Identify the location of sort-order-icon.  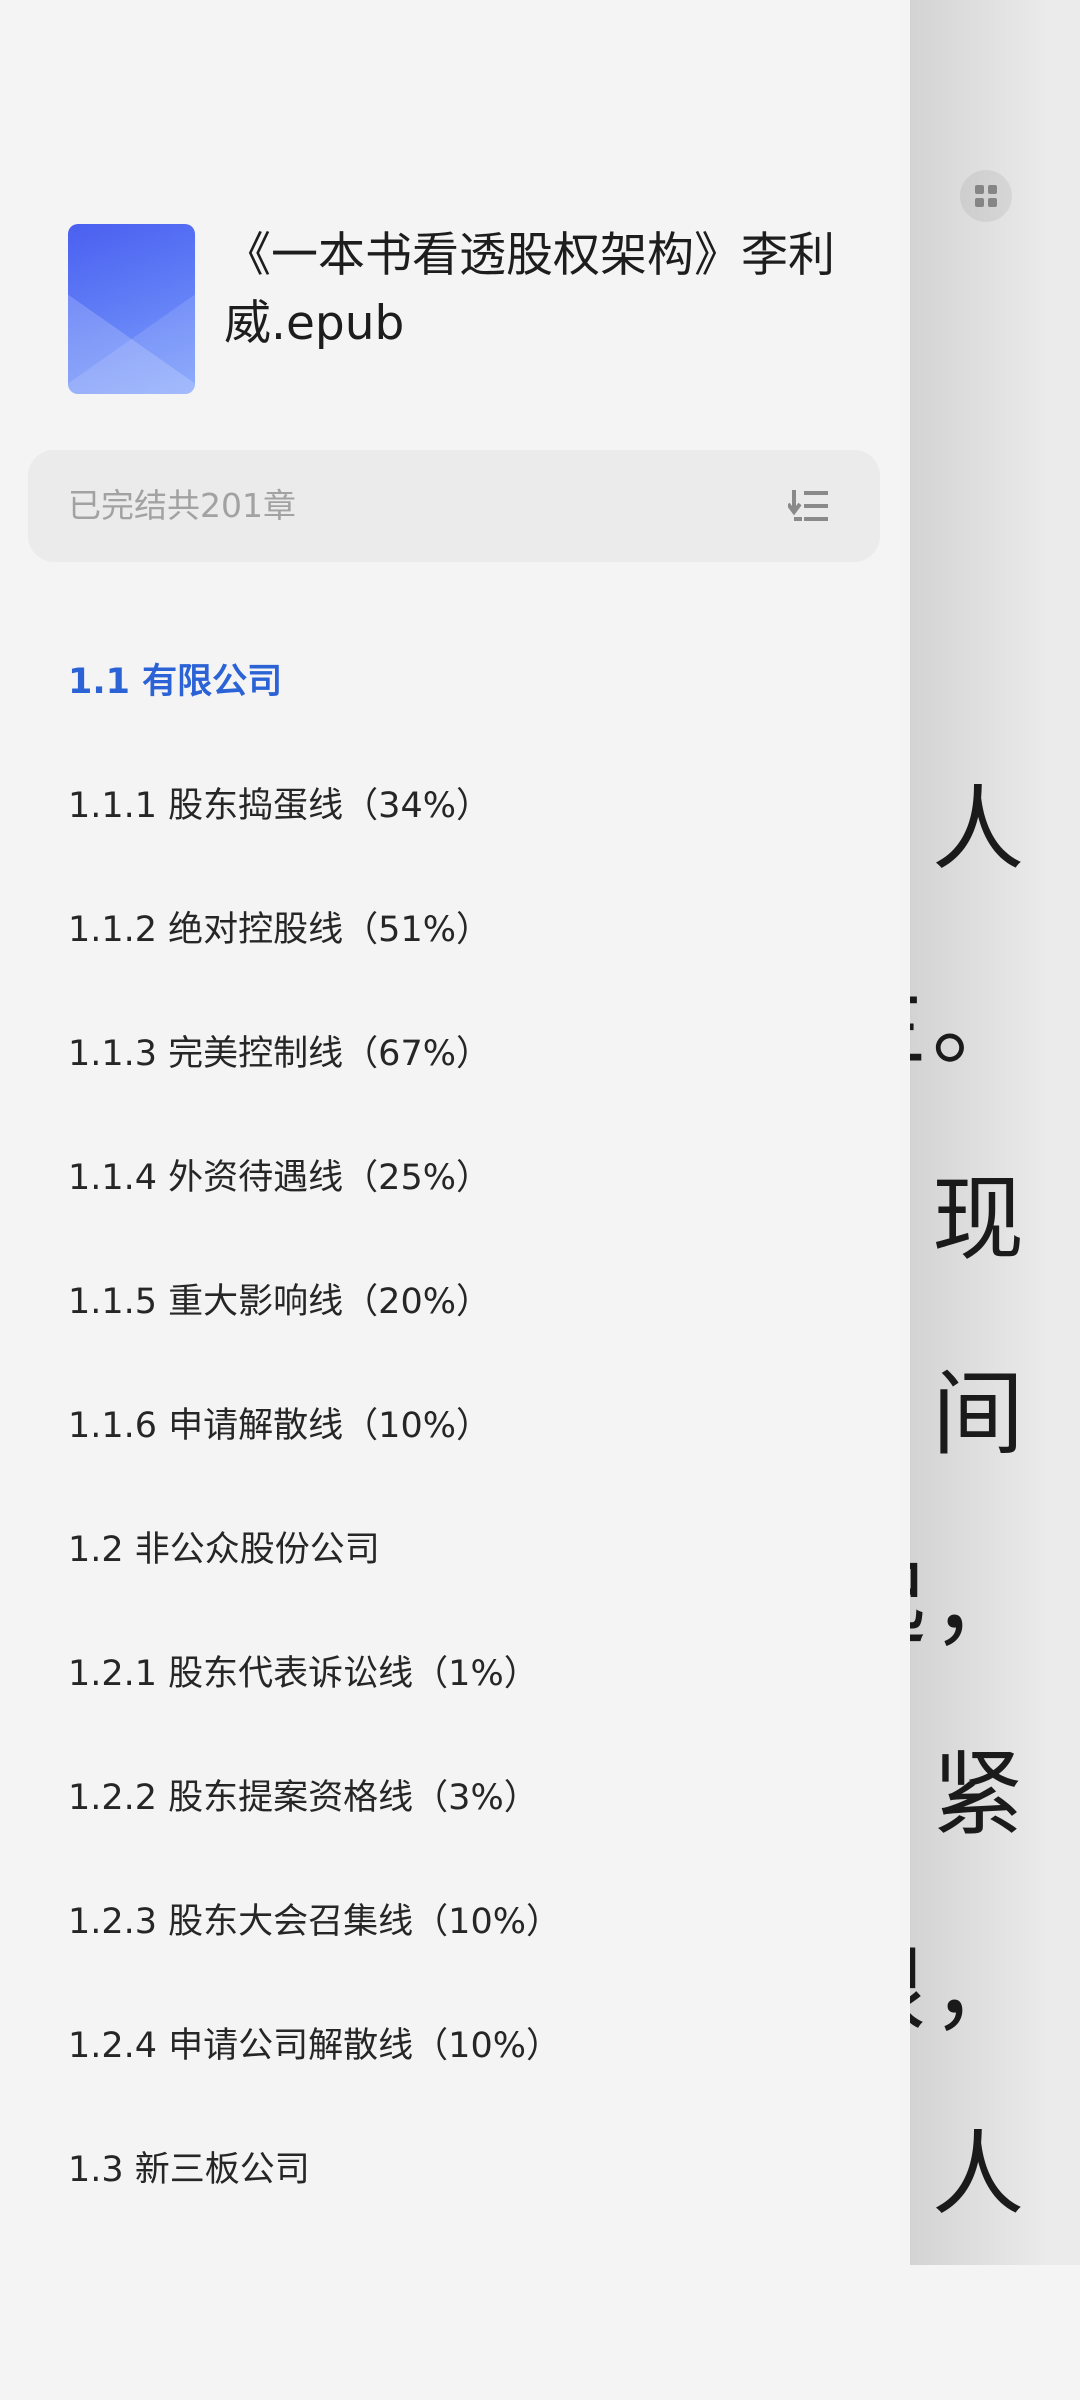
(809, 506).